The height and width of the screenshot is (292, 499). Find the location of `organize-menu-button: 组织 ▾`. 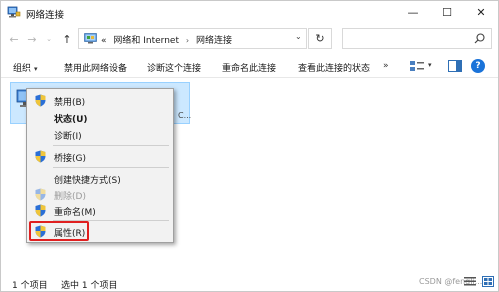

organize-menu-button: 组织 ▾ is located at coordinates (25, 67).